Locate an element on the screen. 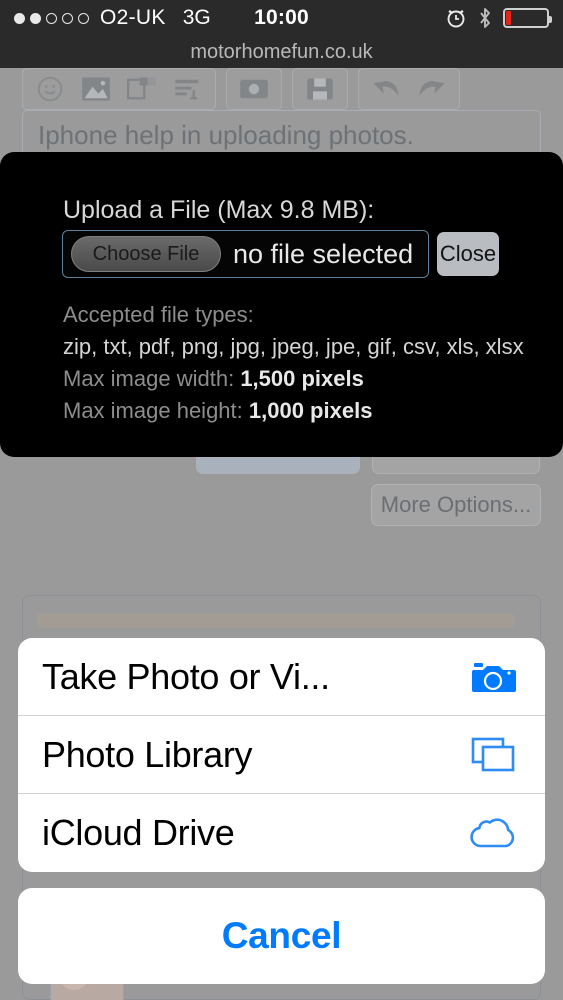 Image resolution: width=563 pixels, height=1000 pixels. undo-icon is located at coordinates (386, 89).